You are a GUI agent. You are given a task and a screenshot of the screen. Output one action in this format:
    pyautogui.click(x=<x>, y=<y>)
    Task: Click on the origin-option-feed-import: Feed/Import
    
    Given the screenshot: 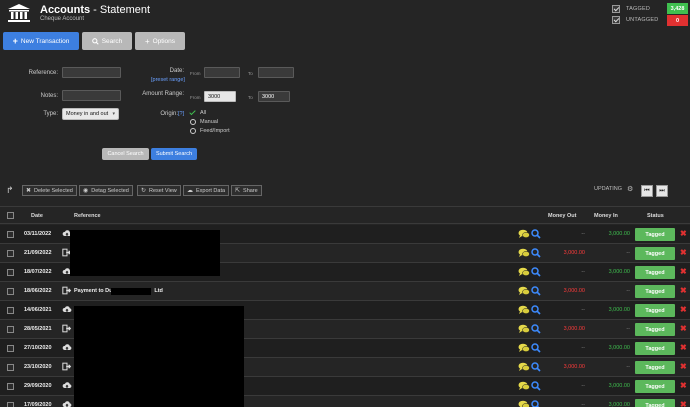 What is the action you would take?
    pyautogui.click(x=210, y=131)
    